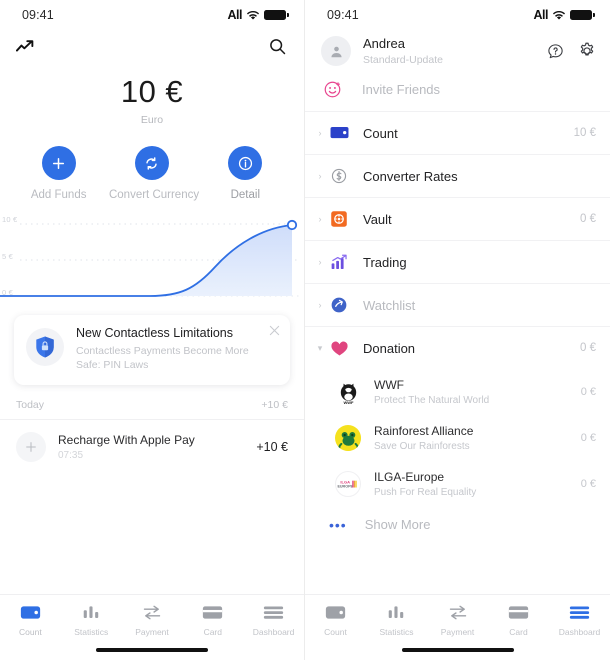 The image size is (610, 660). What do you see at coordinates (380, 133) in the screenshot?
I see `menu-item-label: Count` at bounding box center [380, 133].